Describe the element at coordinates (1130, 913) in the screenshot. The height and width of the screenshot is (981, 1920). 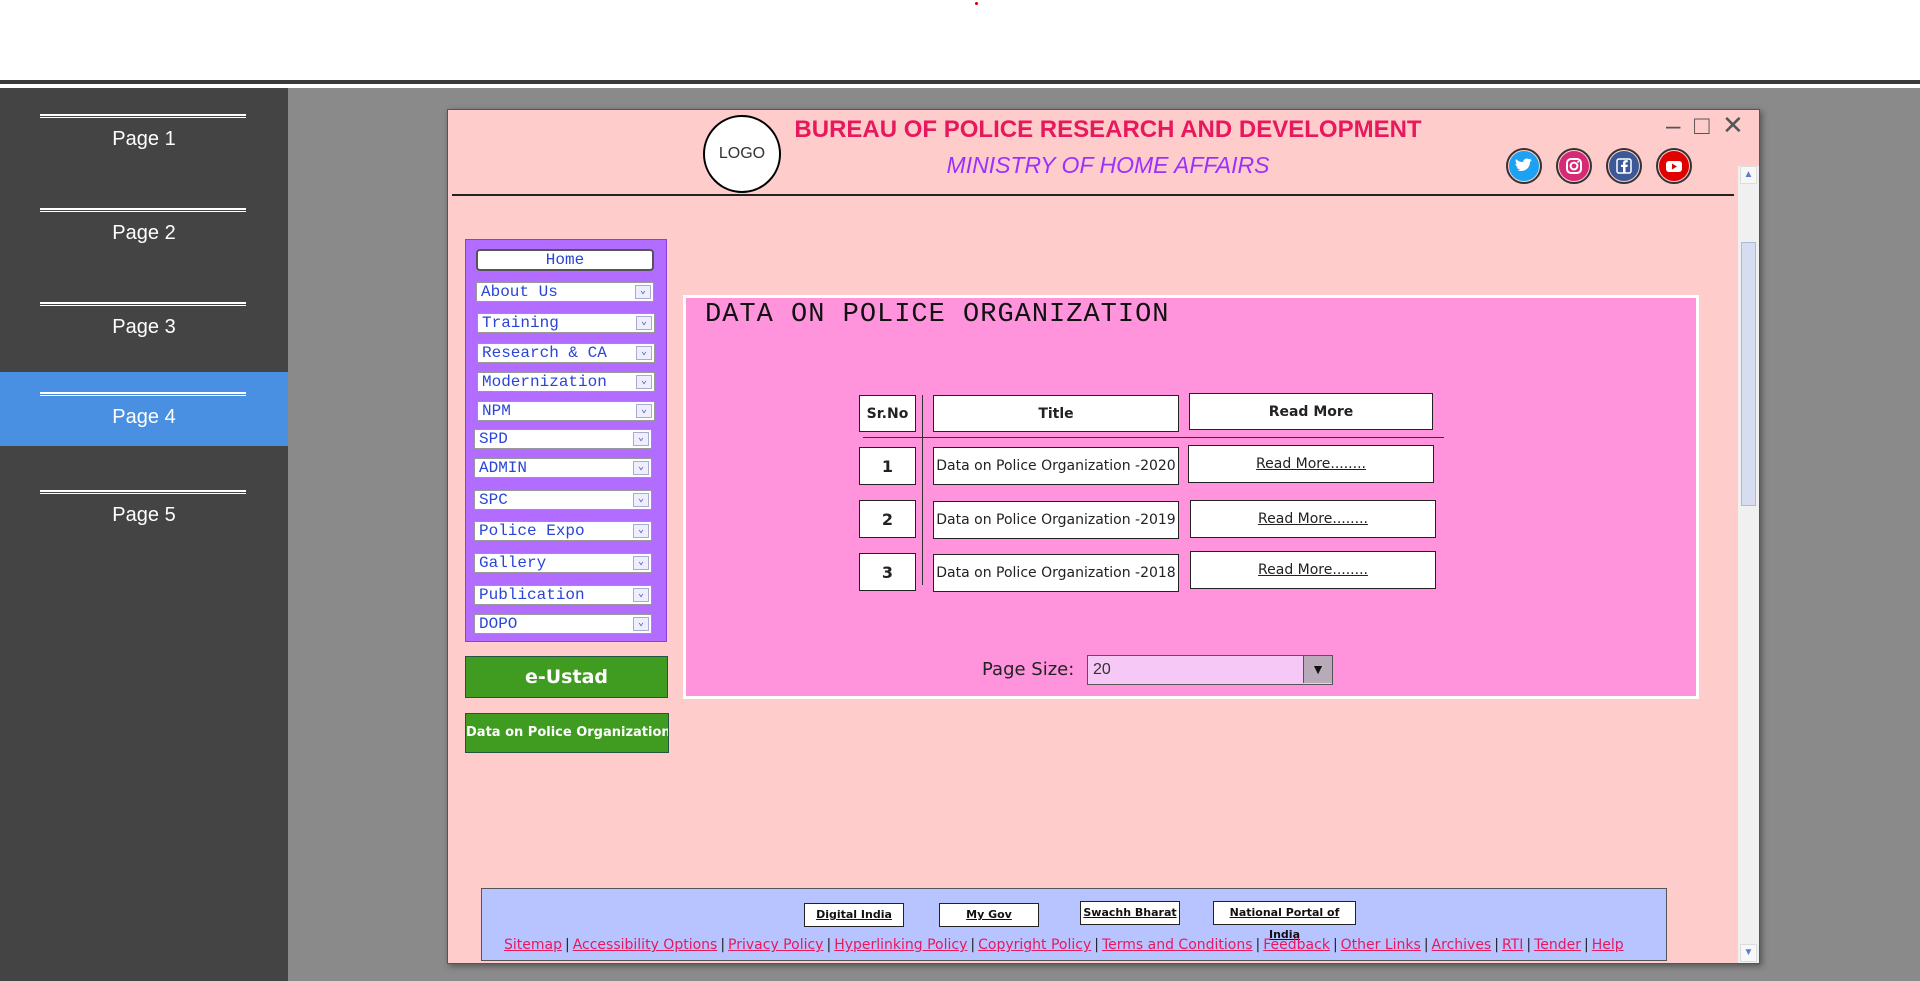
I see `swachh-bharat-button: Swachh Bharat` at that location.